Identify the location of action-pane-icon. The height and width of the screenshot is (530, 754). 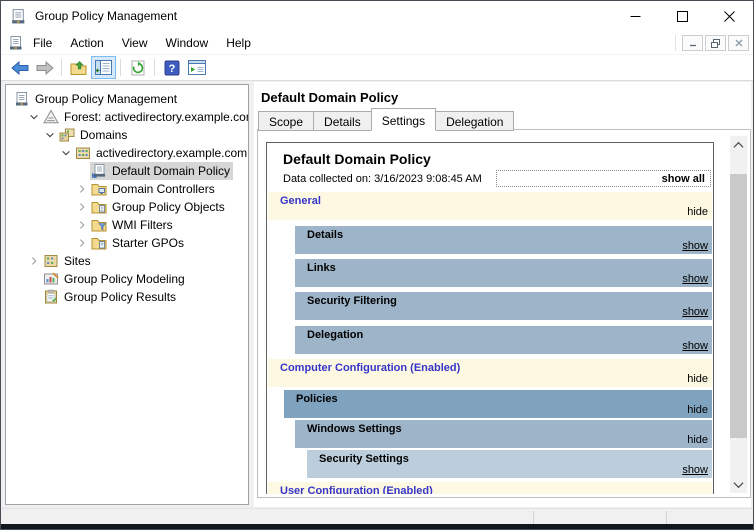
(196, 67).